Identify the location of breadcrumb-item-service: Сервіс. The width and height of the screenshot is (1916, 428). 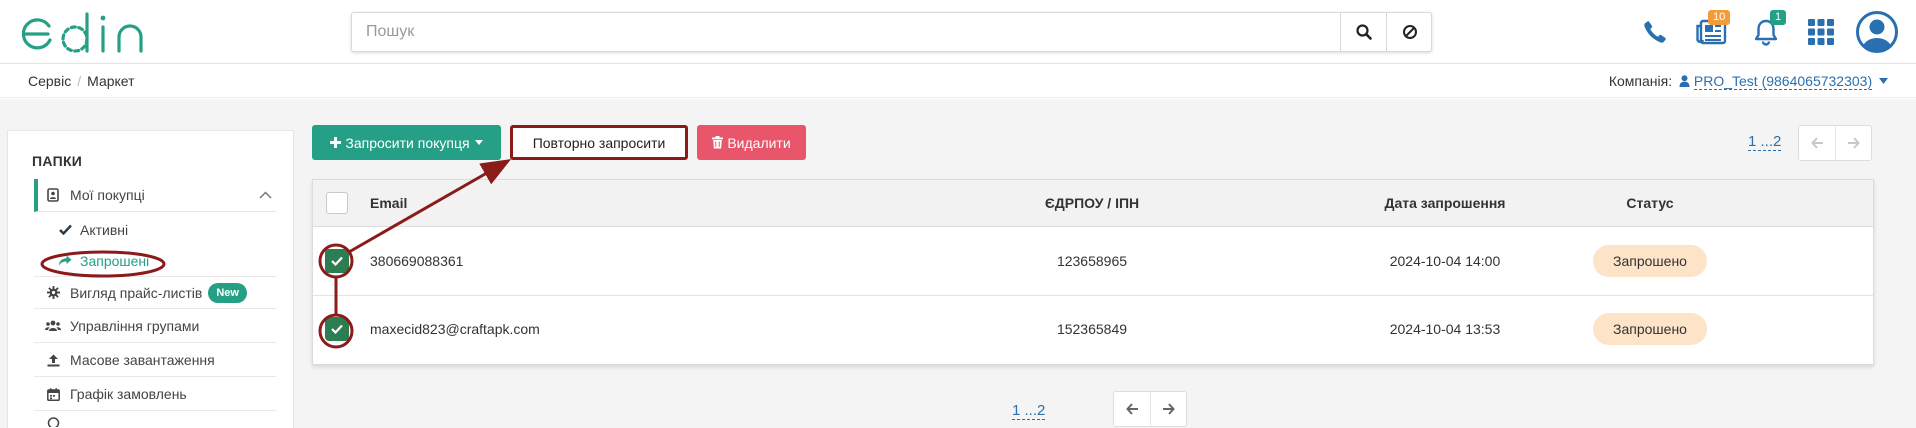
(49, 81).